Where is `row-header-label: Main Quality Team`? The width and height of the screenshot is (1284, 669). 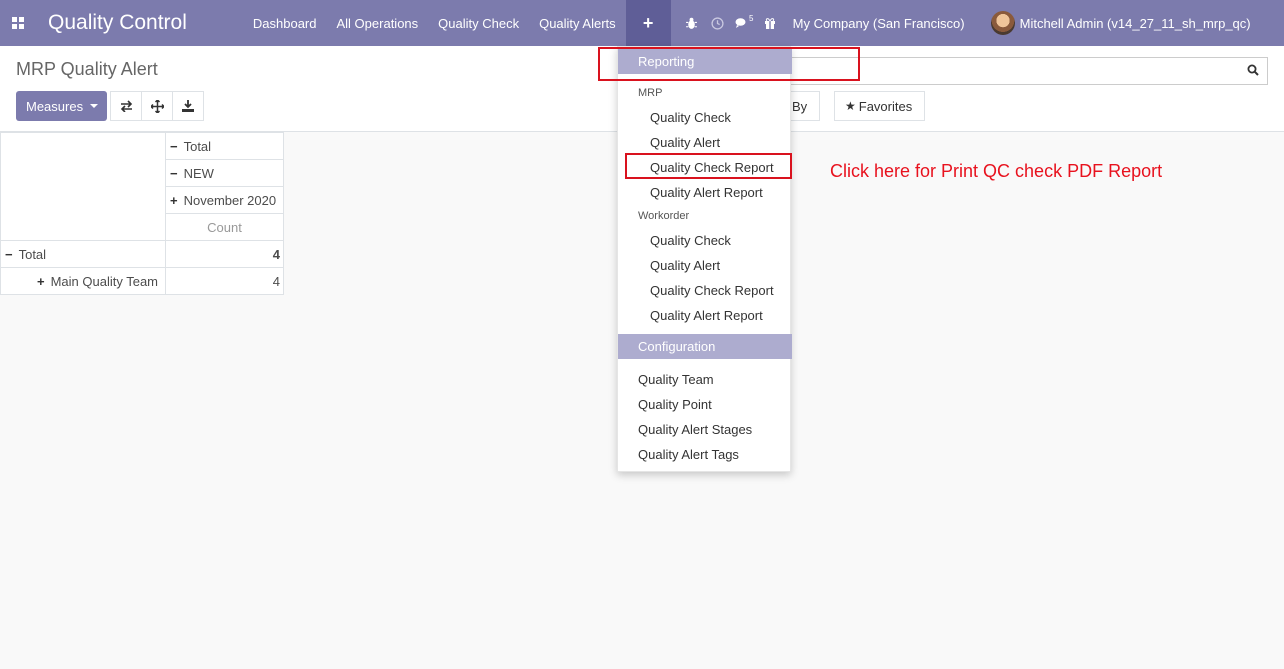
row-header-label: Main Quality Team is located at coordinates (104, 281).